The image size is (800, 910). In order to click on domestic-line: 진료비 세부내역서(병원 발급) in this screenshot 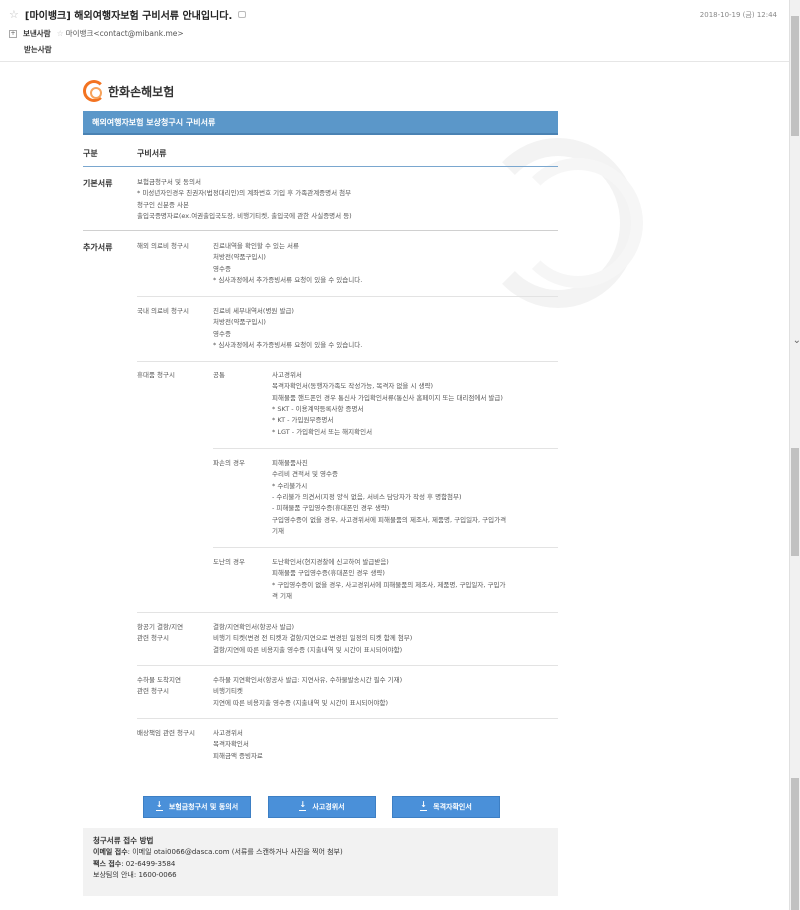, I will do `click(253, 311)`.